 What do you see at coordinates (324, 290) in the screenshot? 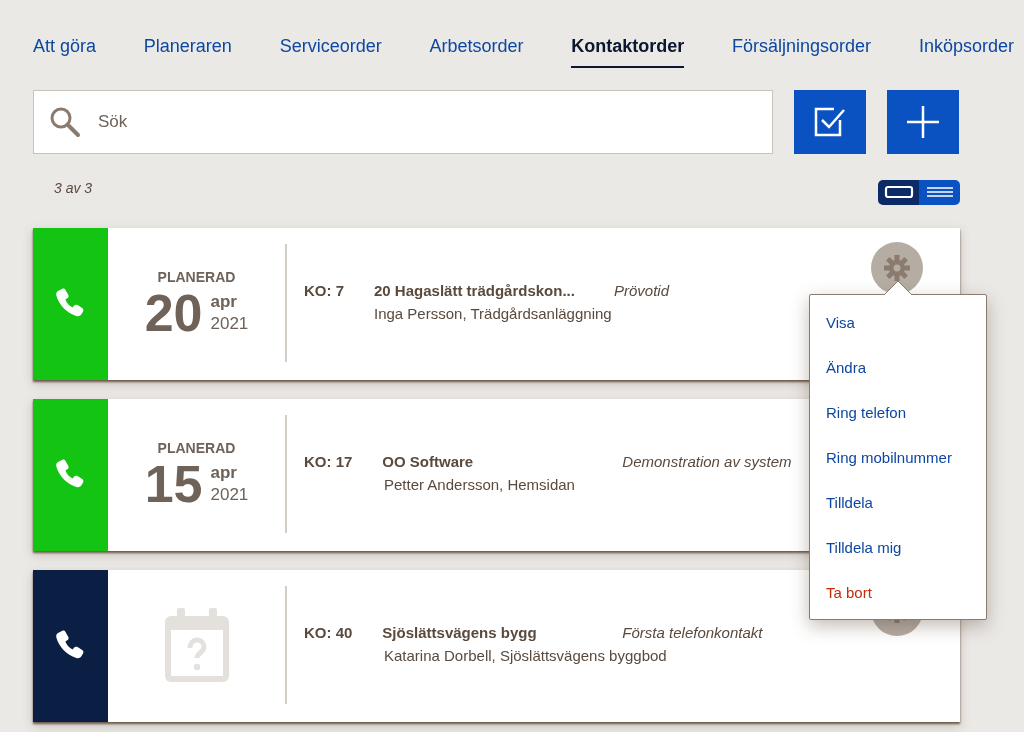
I see `order-number: KO: 7` at bounding box center [324, 290].